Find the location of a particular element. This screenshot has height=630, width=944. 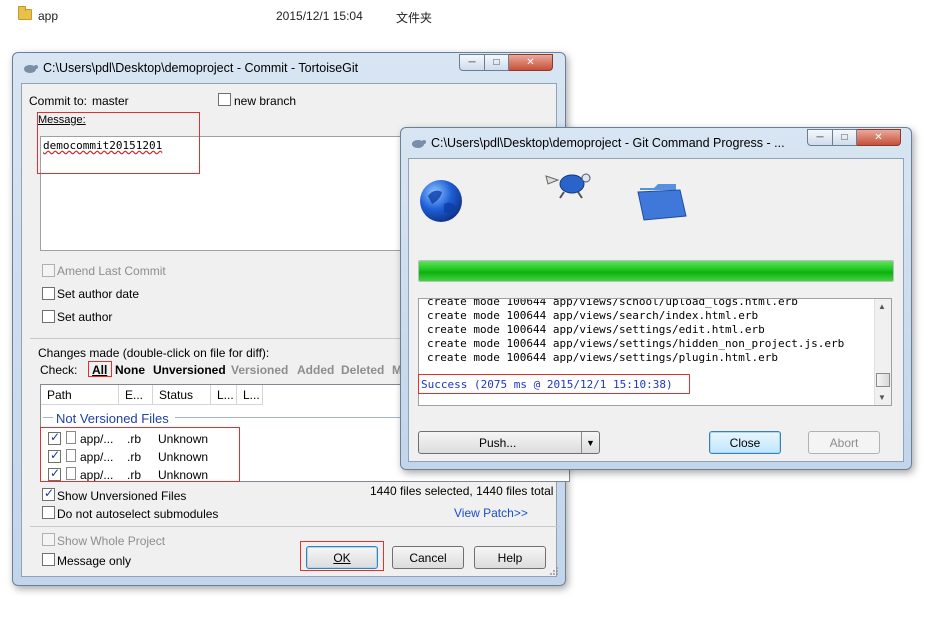

check-label: Check: is located at coordinates (59, 370).